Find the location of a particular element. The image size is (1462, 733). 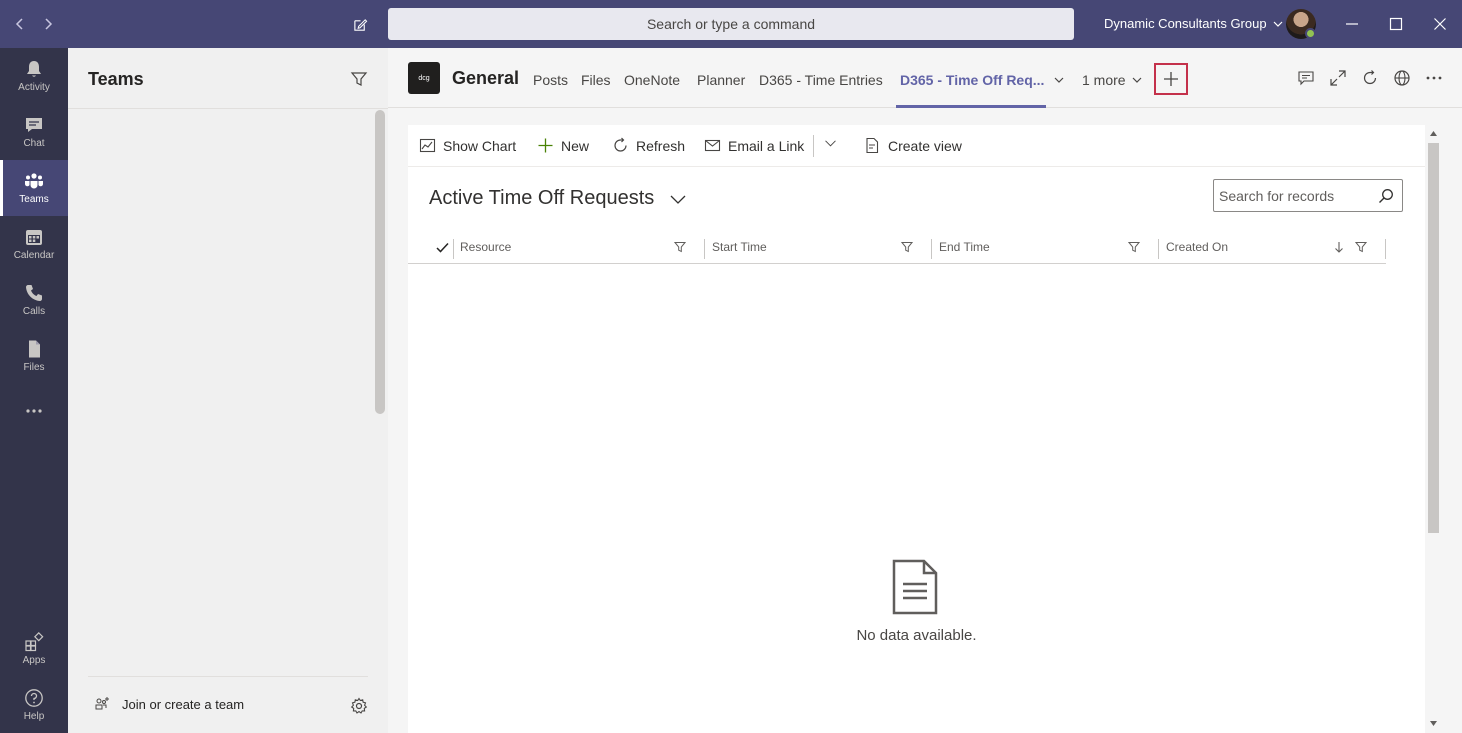

new-chat-button is located at coordinates (360, 24).